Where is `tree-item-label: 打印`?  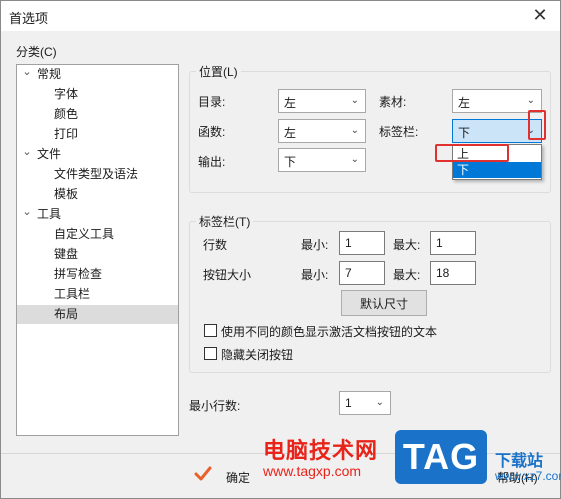
tree-item-label: 打印 is located at coordinates (66, 134).